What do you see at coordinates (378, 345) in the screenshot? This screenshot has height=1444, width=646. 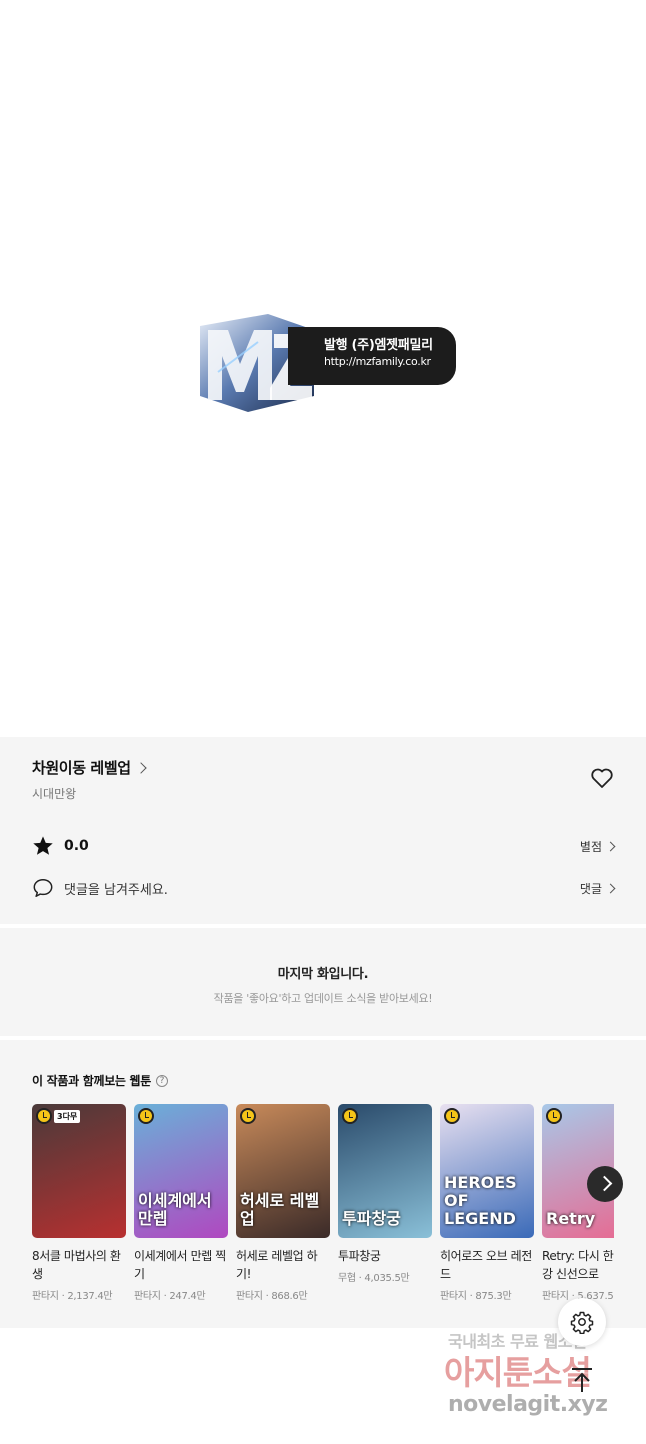 I see `publisher-name: 발행 (주)엠젯패밀리` at bounding box center [378, 345].